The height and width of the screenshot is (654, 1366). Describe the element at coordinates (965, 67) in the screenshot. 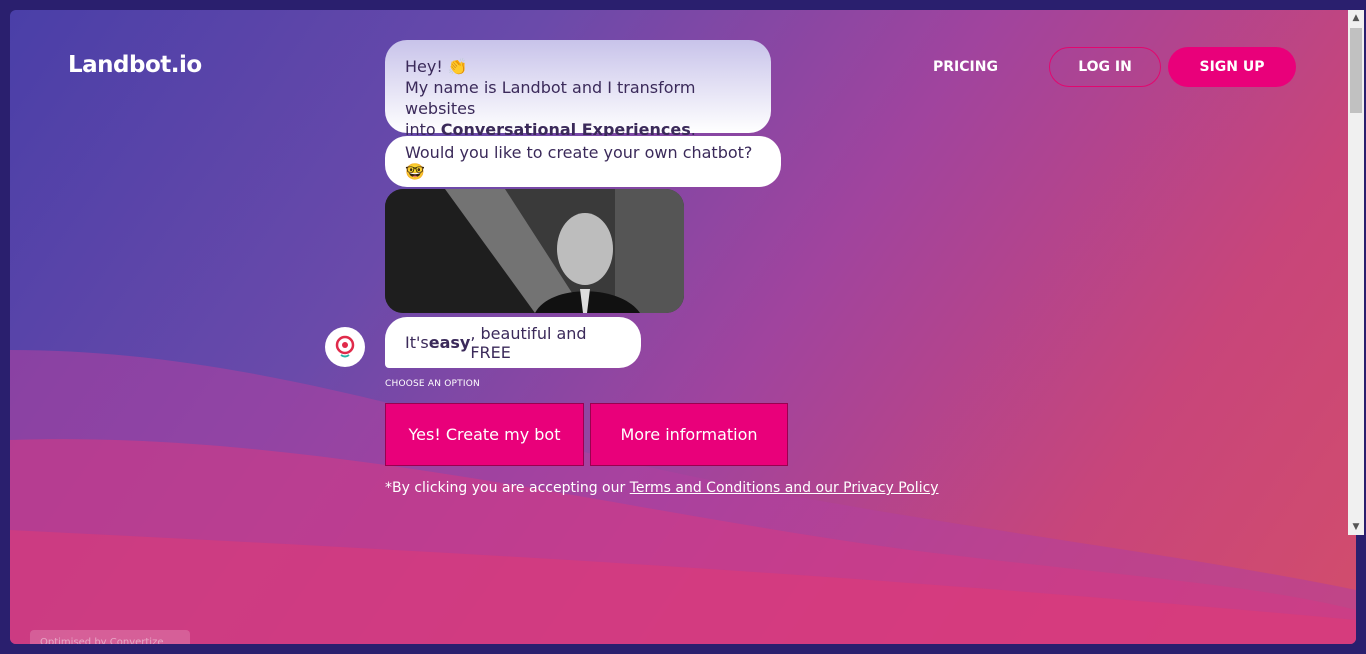

I see `nav-pricing-link: PRICING` at that location.